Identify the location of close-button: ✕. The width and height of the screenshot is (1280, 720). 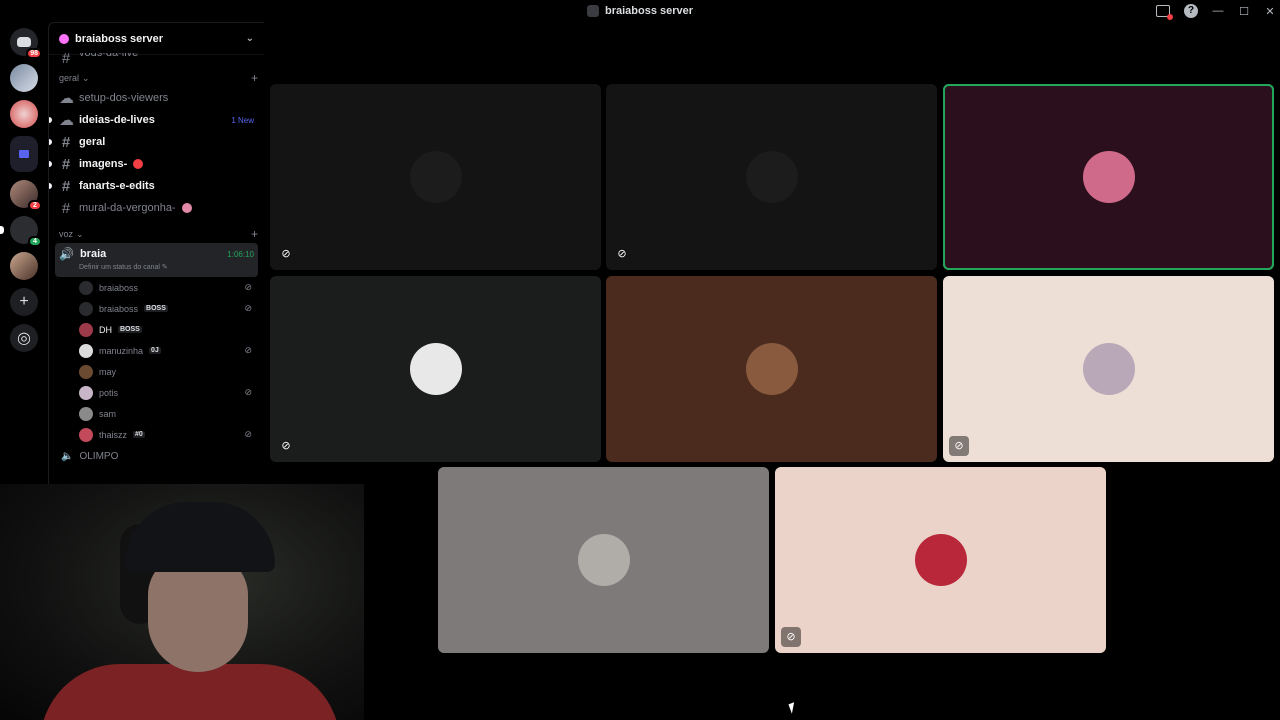
(1270, 11).